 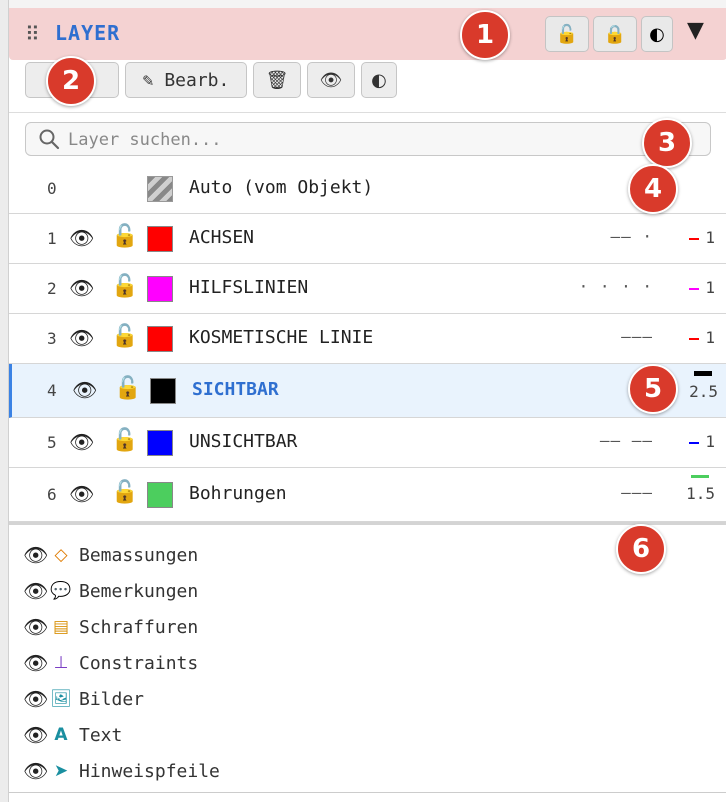 I want to click on speech-bubble-icon: 💬, so click(x=61, y=591).